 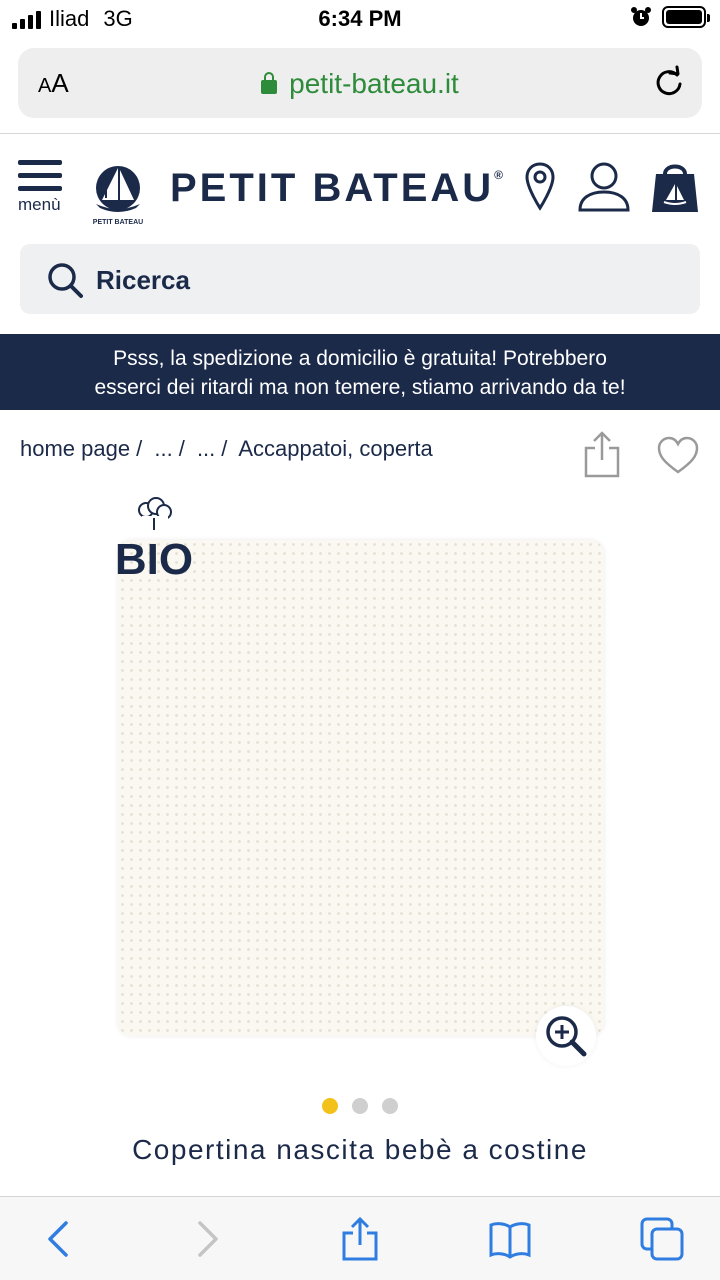 What do you see at coordinates (374, 83) in the screenshot?
I see `url-text: petit-bateau.it` at bounding box center [374, 83].